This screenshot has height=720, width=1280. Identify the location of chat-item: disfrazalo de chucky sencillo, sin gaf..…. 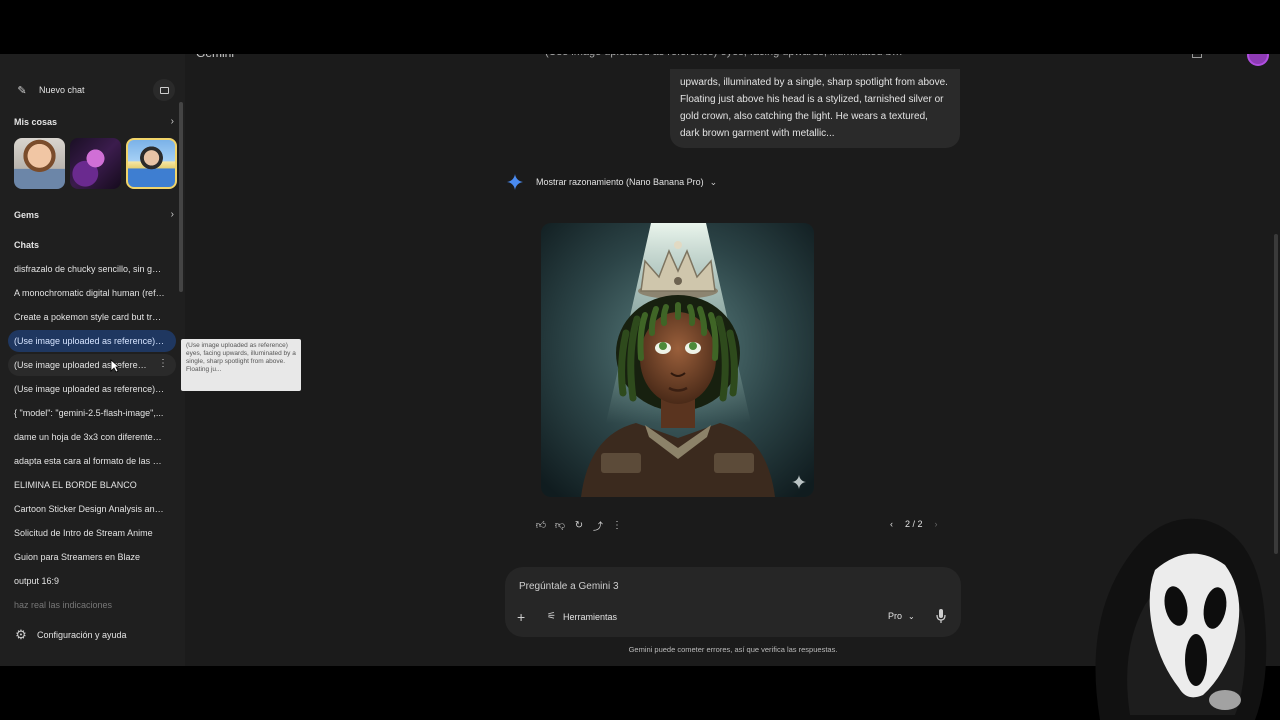
(92, 269).